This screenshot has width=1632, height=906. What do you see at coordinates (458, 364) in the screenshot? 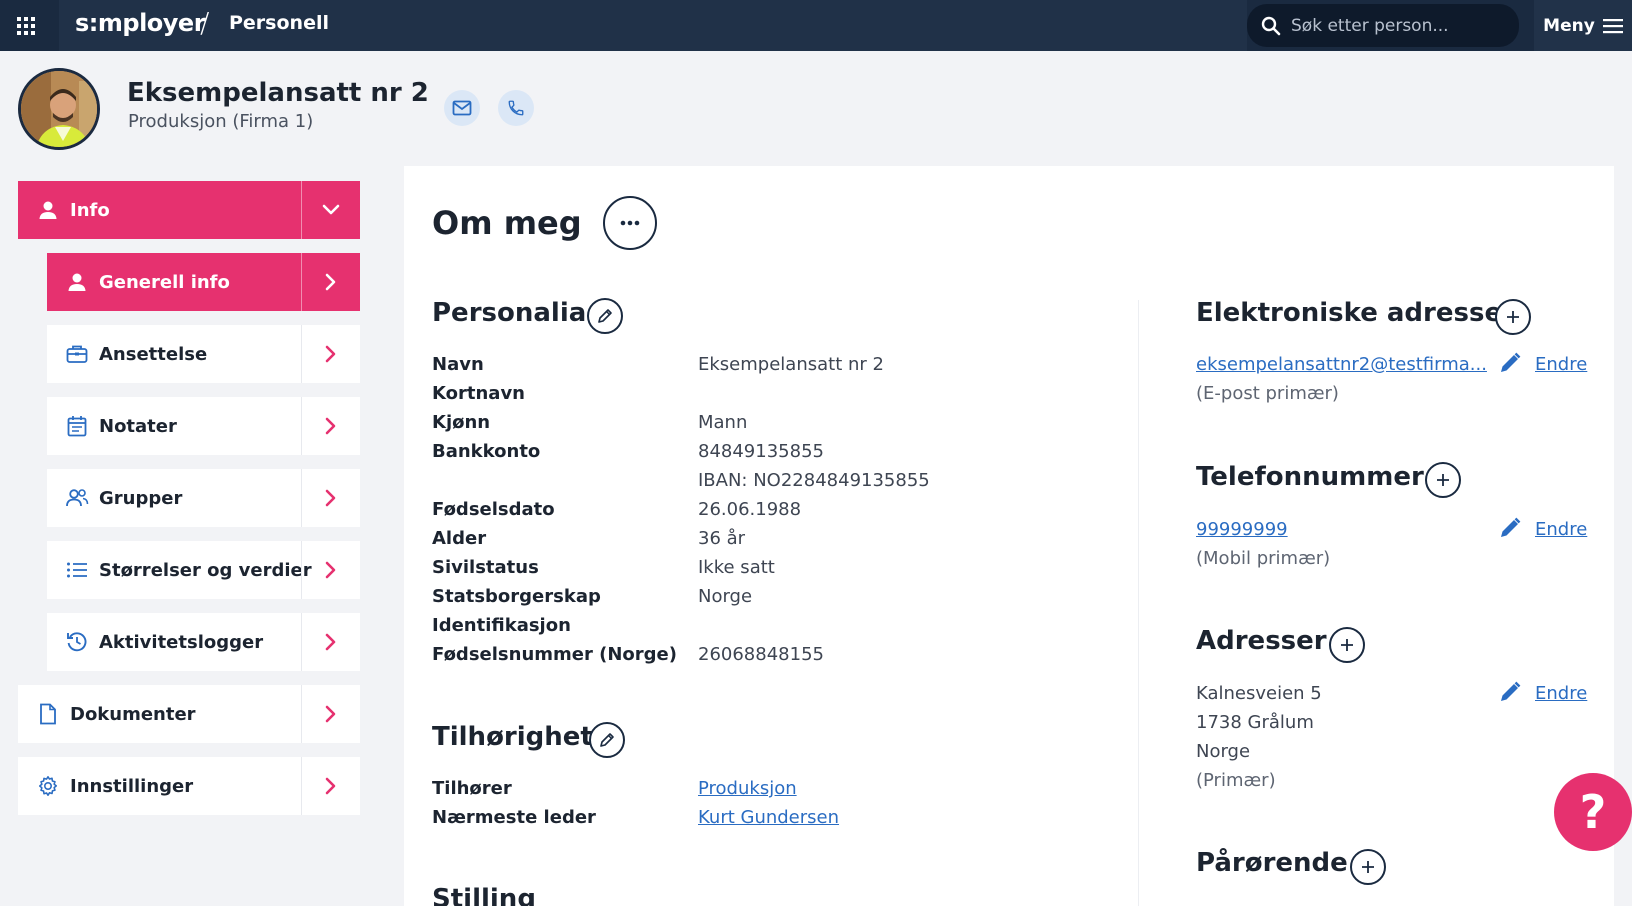
I see `field-label-navn: Navn` at bounding box center [458, 364].